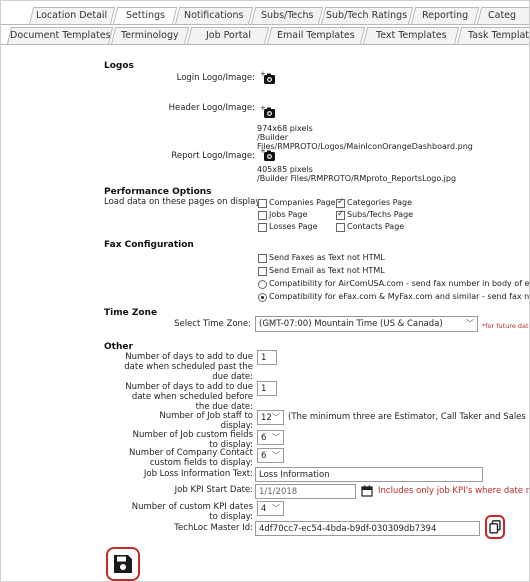  I want to click on tab-document-templates: Document Templates, so click(60, 36).